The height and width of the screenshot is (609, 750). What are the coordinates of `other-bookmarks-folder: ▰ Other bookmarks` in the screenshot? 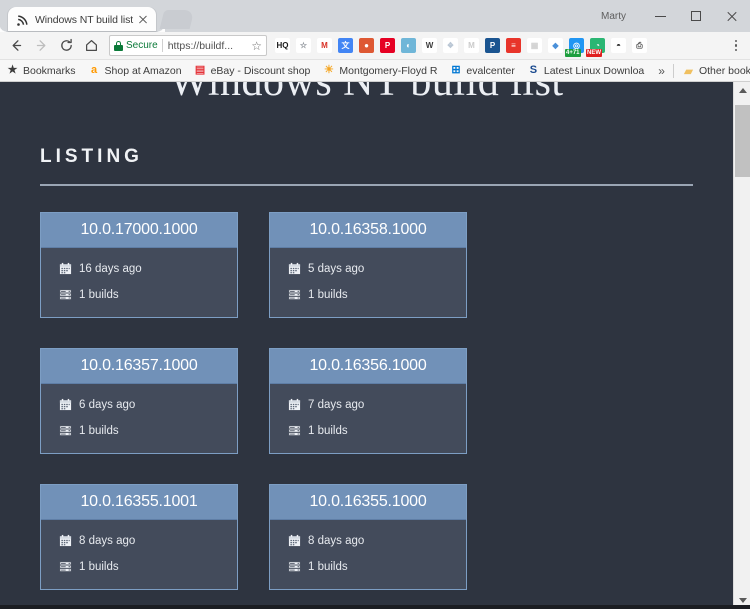 It's located at (716, 70).